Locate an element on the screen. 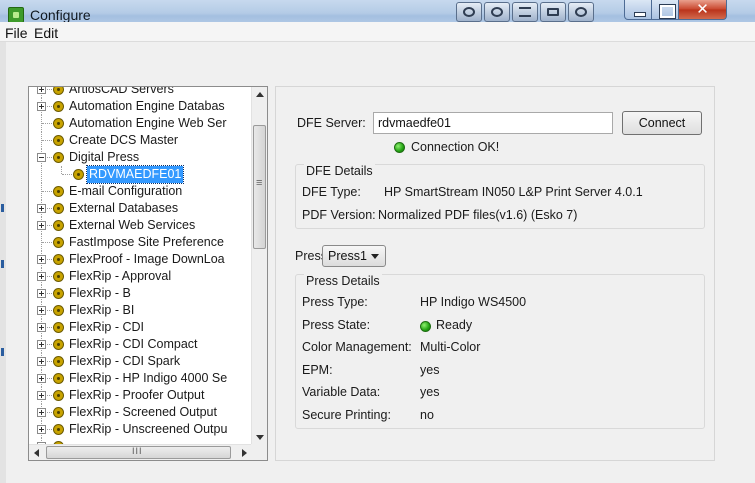 The image size is (755, 483). tree-item: External Databases is located at coordinates (141, 208).